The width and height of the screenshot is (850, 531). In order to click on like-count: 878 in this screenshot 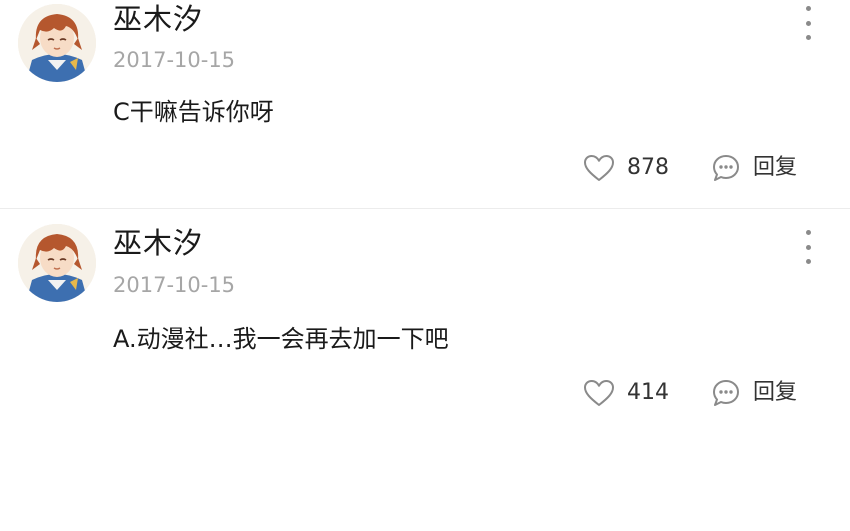, I will do `click(648, 167)`.